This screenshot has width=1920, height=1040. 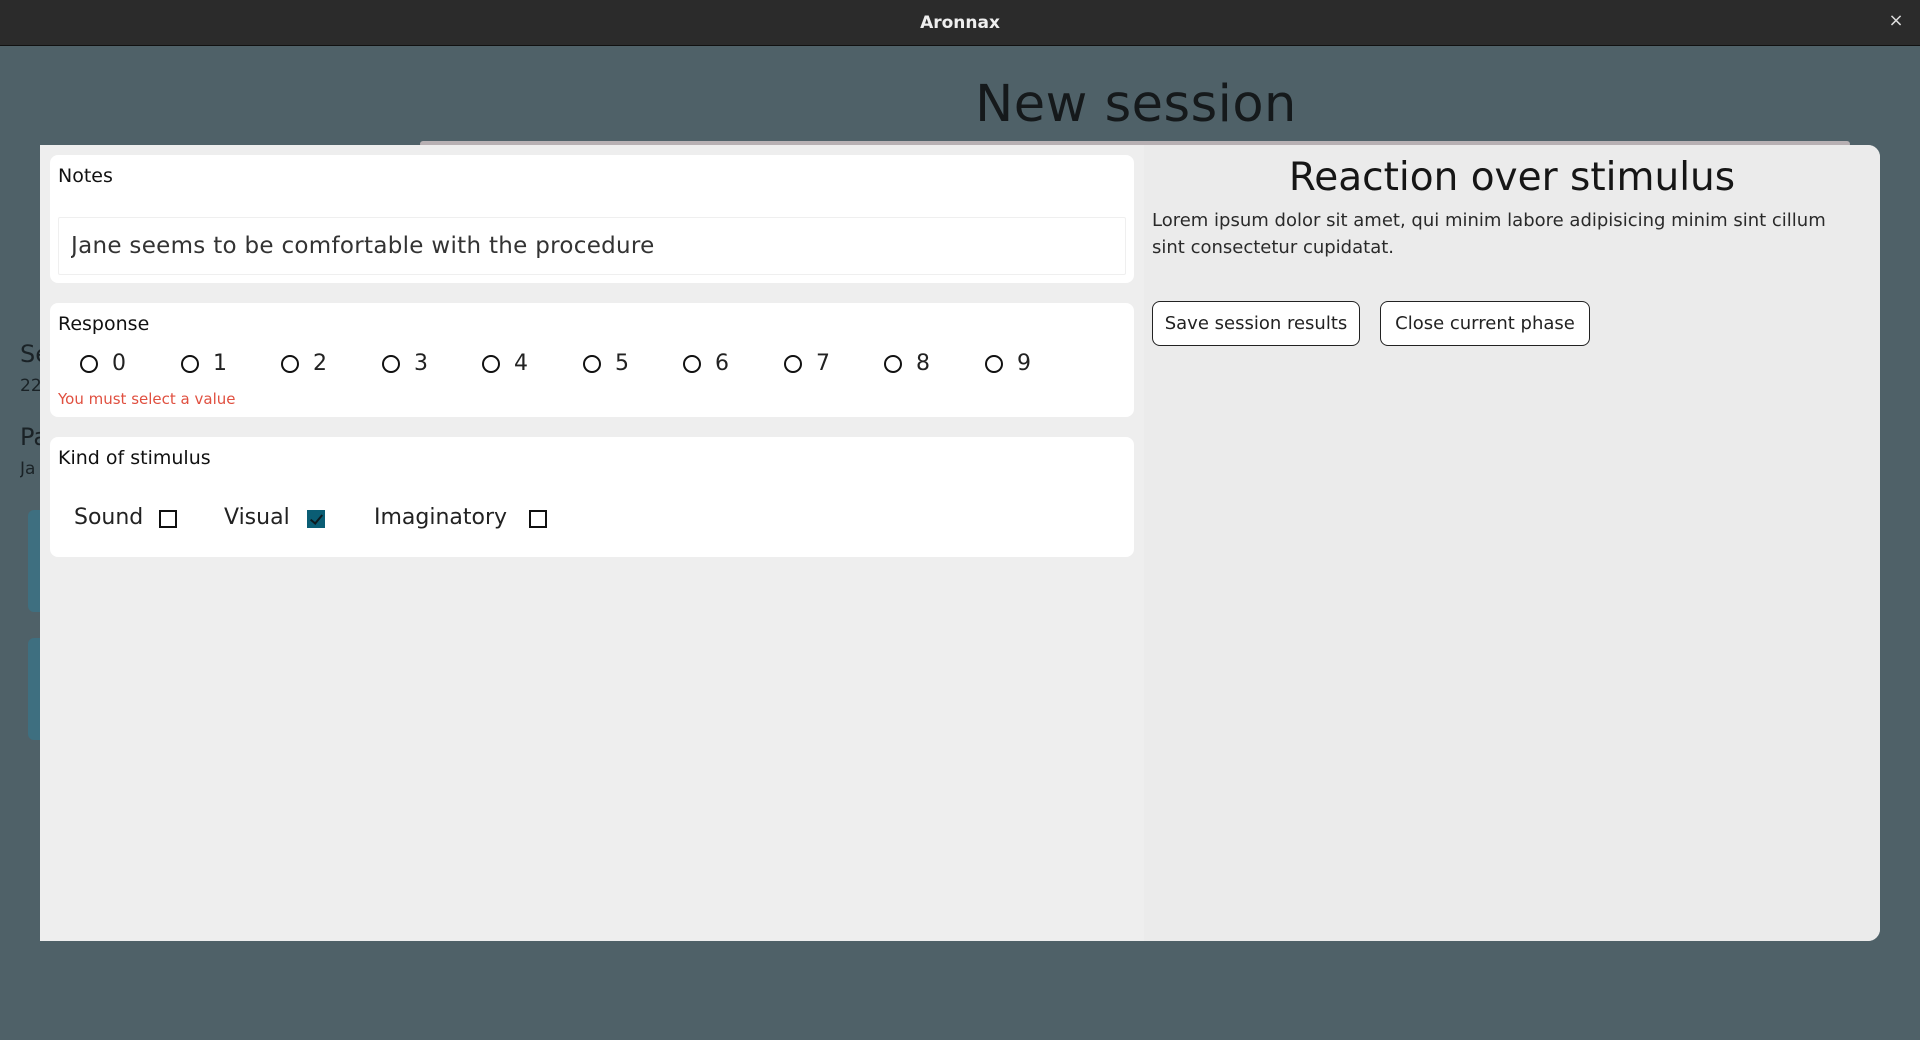 What do you see at coordinates (316, 519) in the screenshot?
I see `checkbox-checked-icon` at bounding box center [316, 519].